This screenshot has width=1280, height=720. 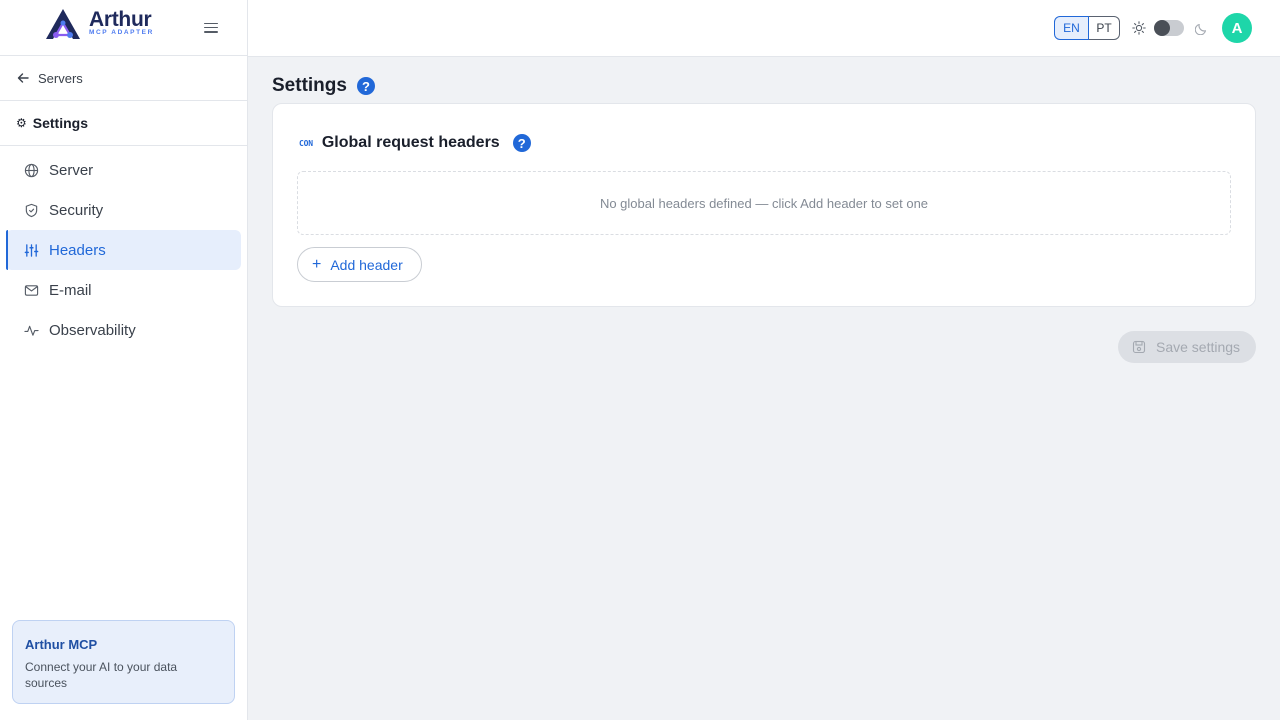 I want to click on activity-icon, so click(x=31, y=330).